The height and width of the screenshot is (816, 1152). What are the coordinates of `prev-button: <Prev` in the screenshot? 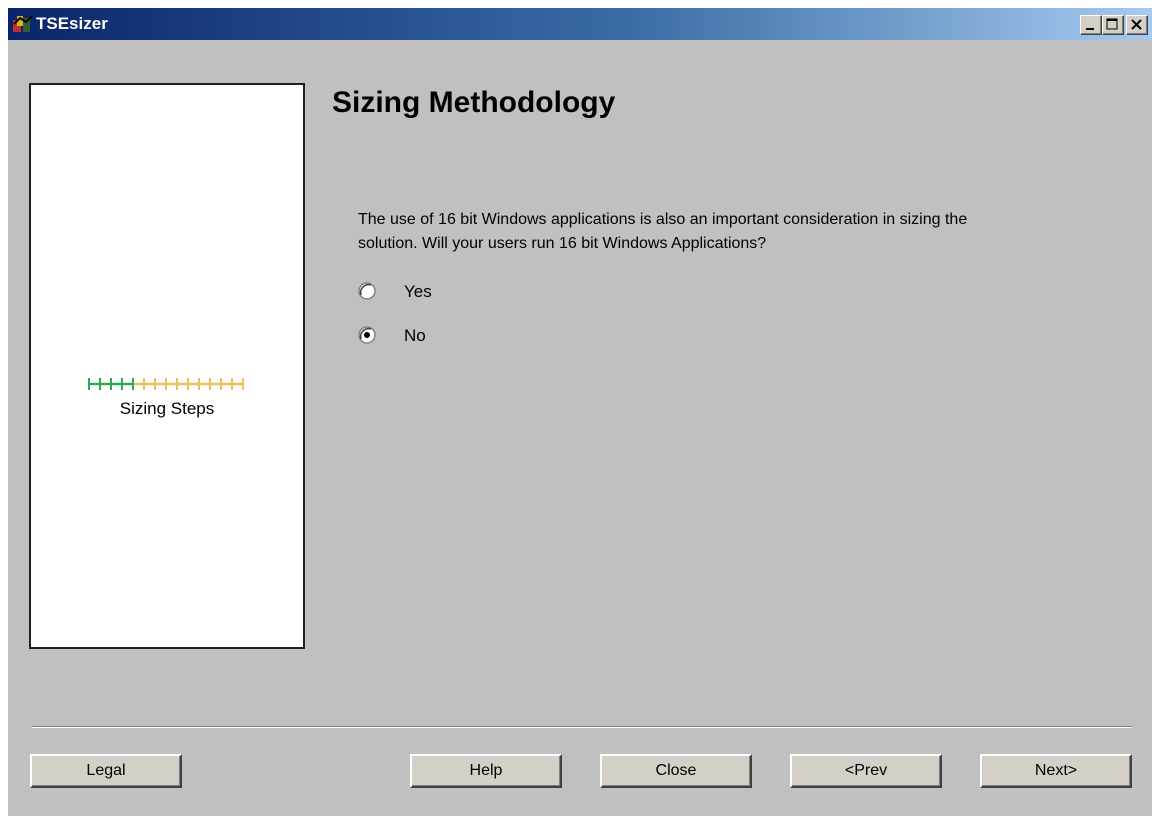 It's located at (866, 771).